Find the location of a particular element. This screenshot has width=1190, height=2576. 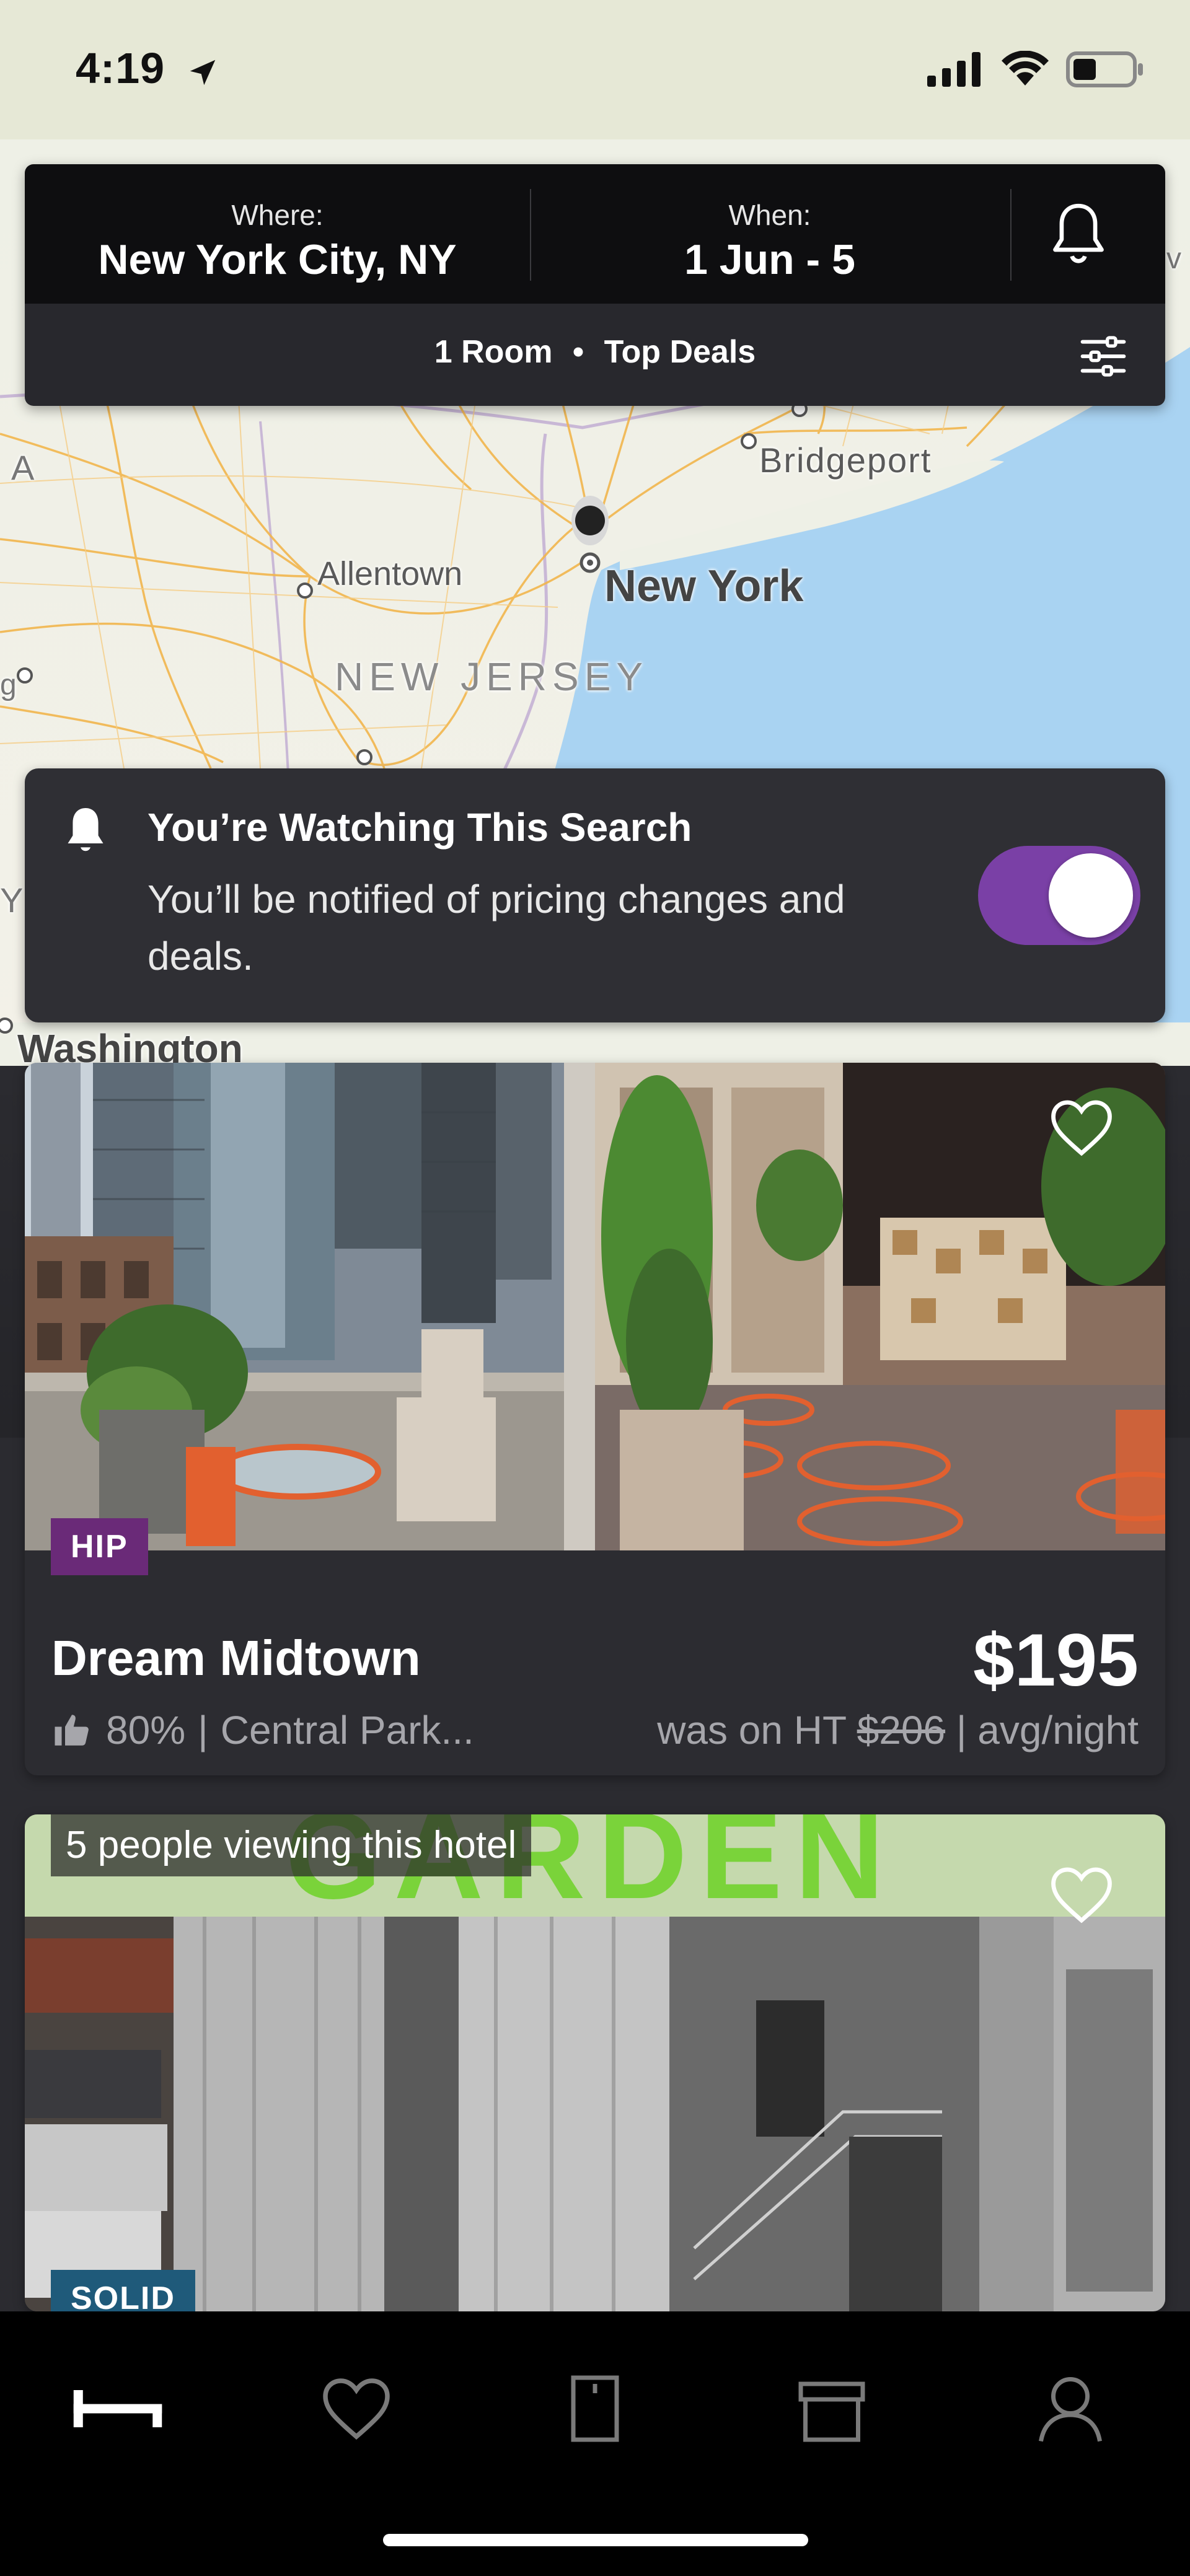

tab-rewards is located at coordinates (831, 2408).